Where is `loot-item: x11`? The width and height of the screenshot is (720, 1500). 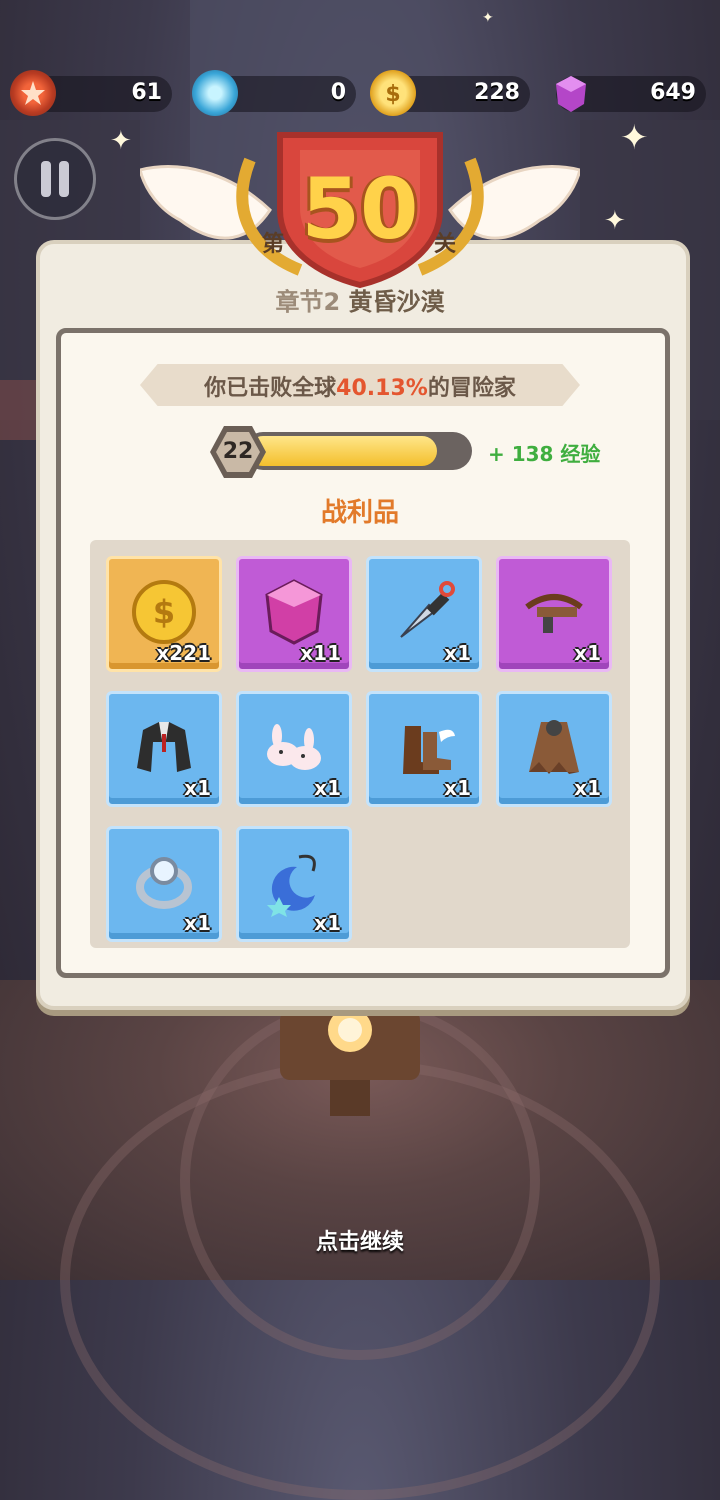
loot-item: x11 is located at coordinates (294, 614).